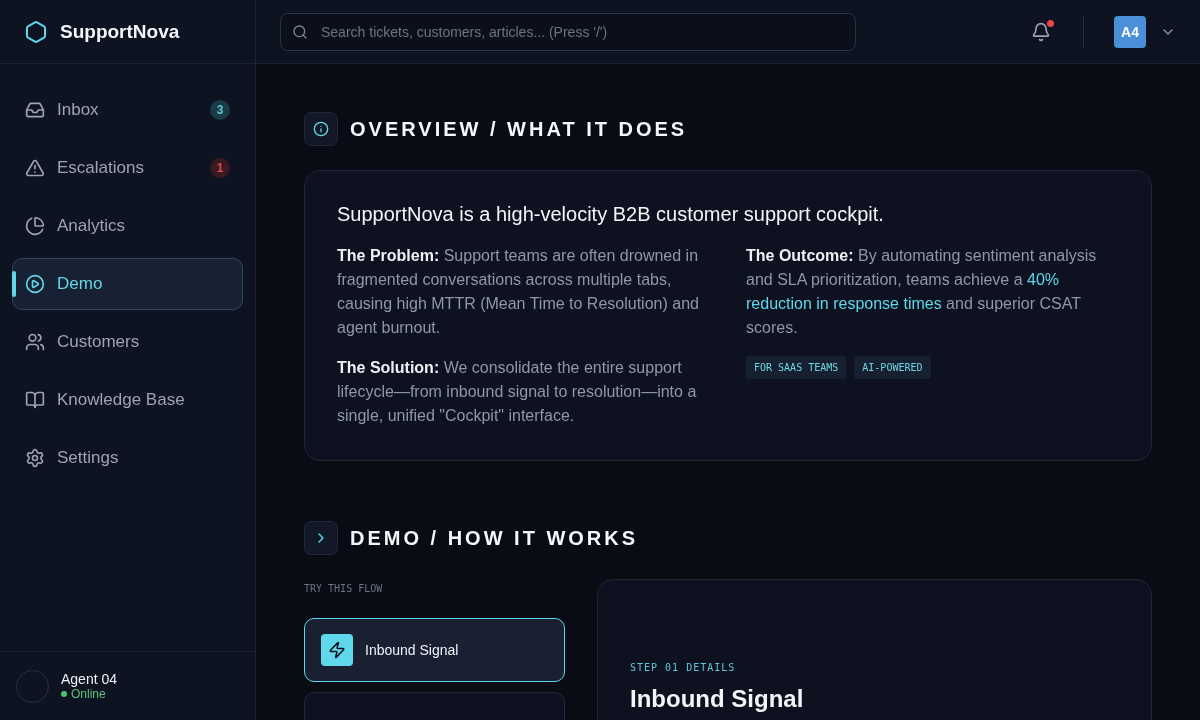 The height and width of the screenshot is (720, 1200). I want to click on count-badge: 1, so click(220, 168).